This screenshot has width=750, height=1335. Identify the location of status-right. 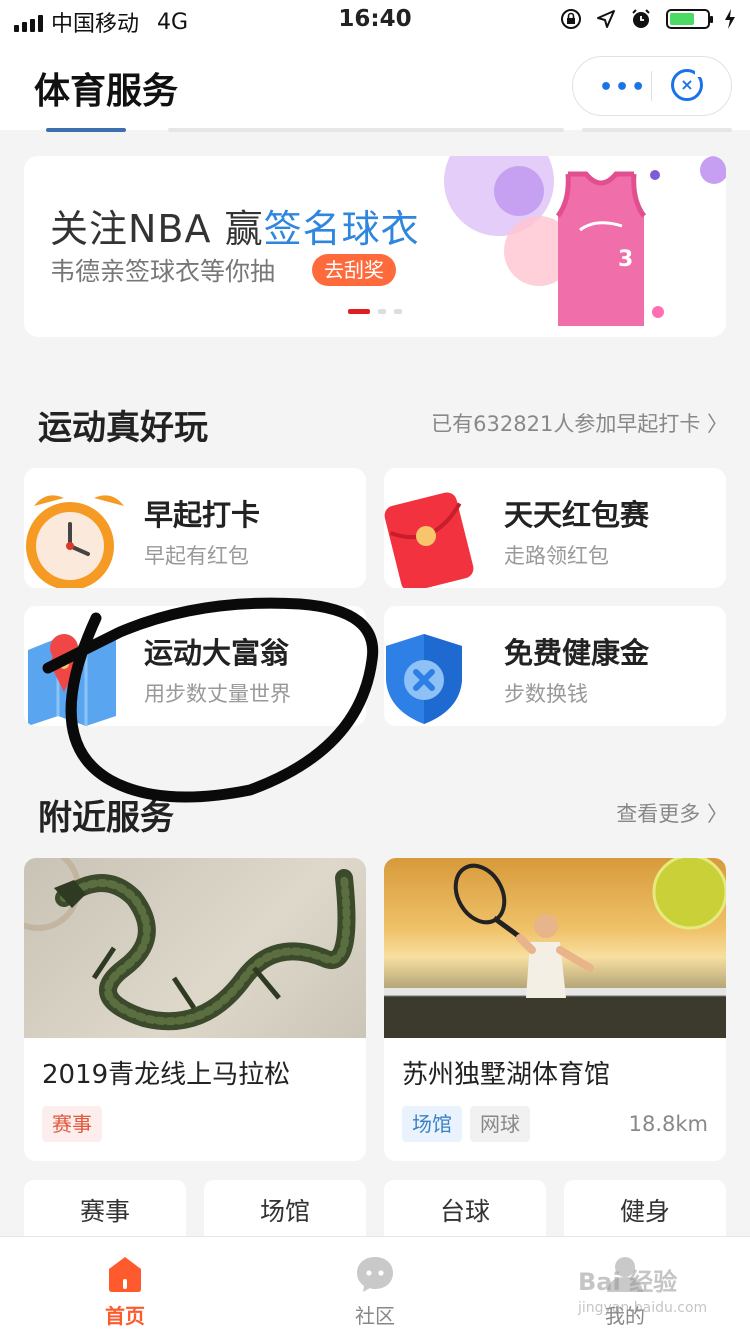
(648, 19).